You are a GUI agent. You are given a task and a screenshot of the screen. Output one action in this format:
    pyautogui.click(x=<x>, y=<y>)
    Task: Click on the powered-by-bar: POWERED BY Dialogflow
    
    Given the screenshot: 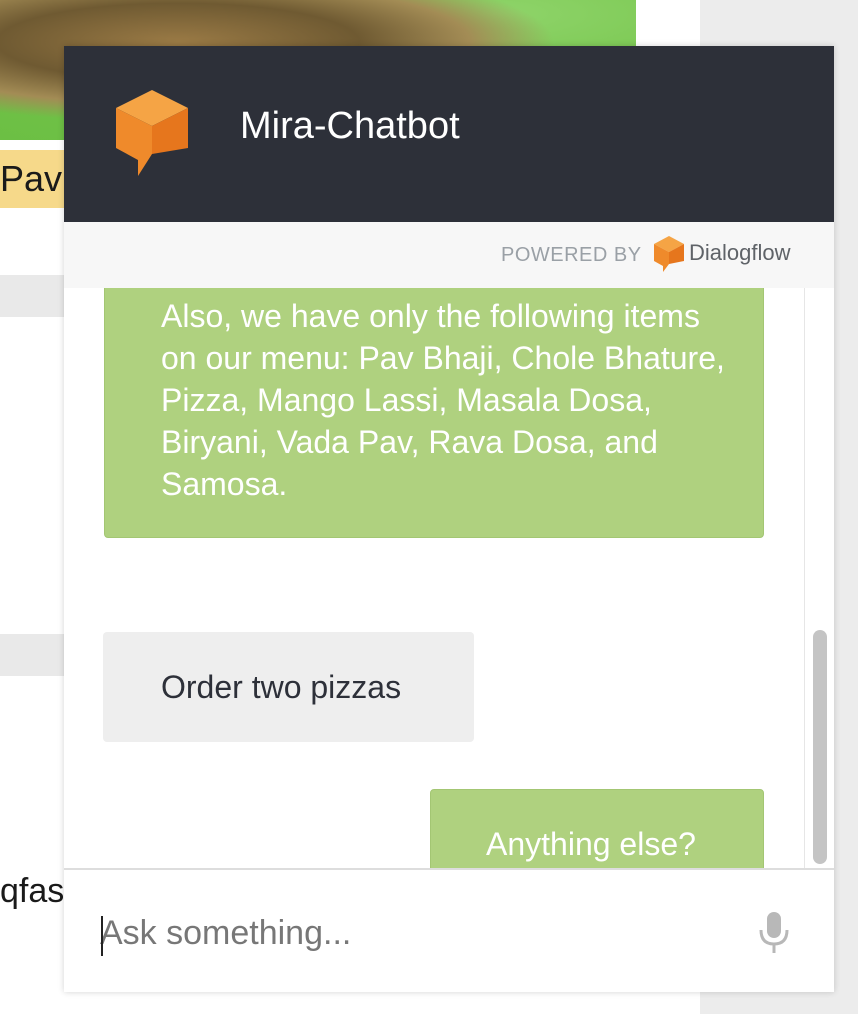 What is the action you would take?
    pyautogui.click(x=449, y=255)
    